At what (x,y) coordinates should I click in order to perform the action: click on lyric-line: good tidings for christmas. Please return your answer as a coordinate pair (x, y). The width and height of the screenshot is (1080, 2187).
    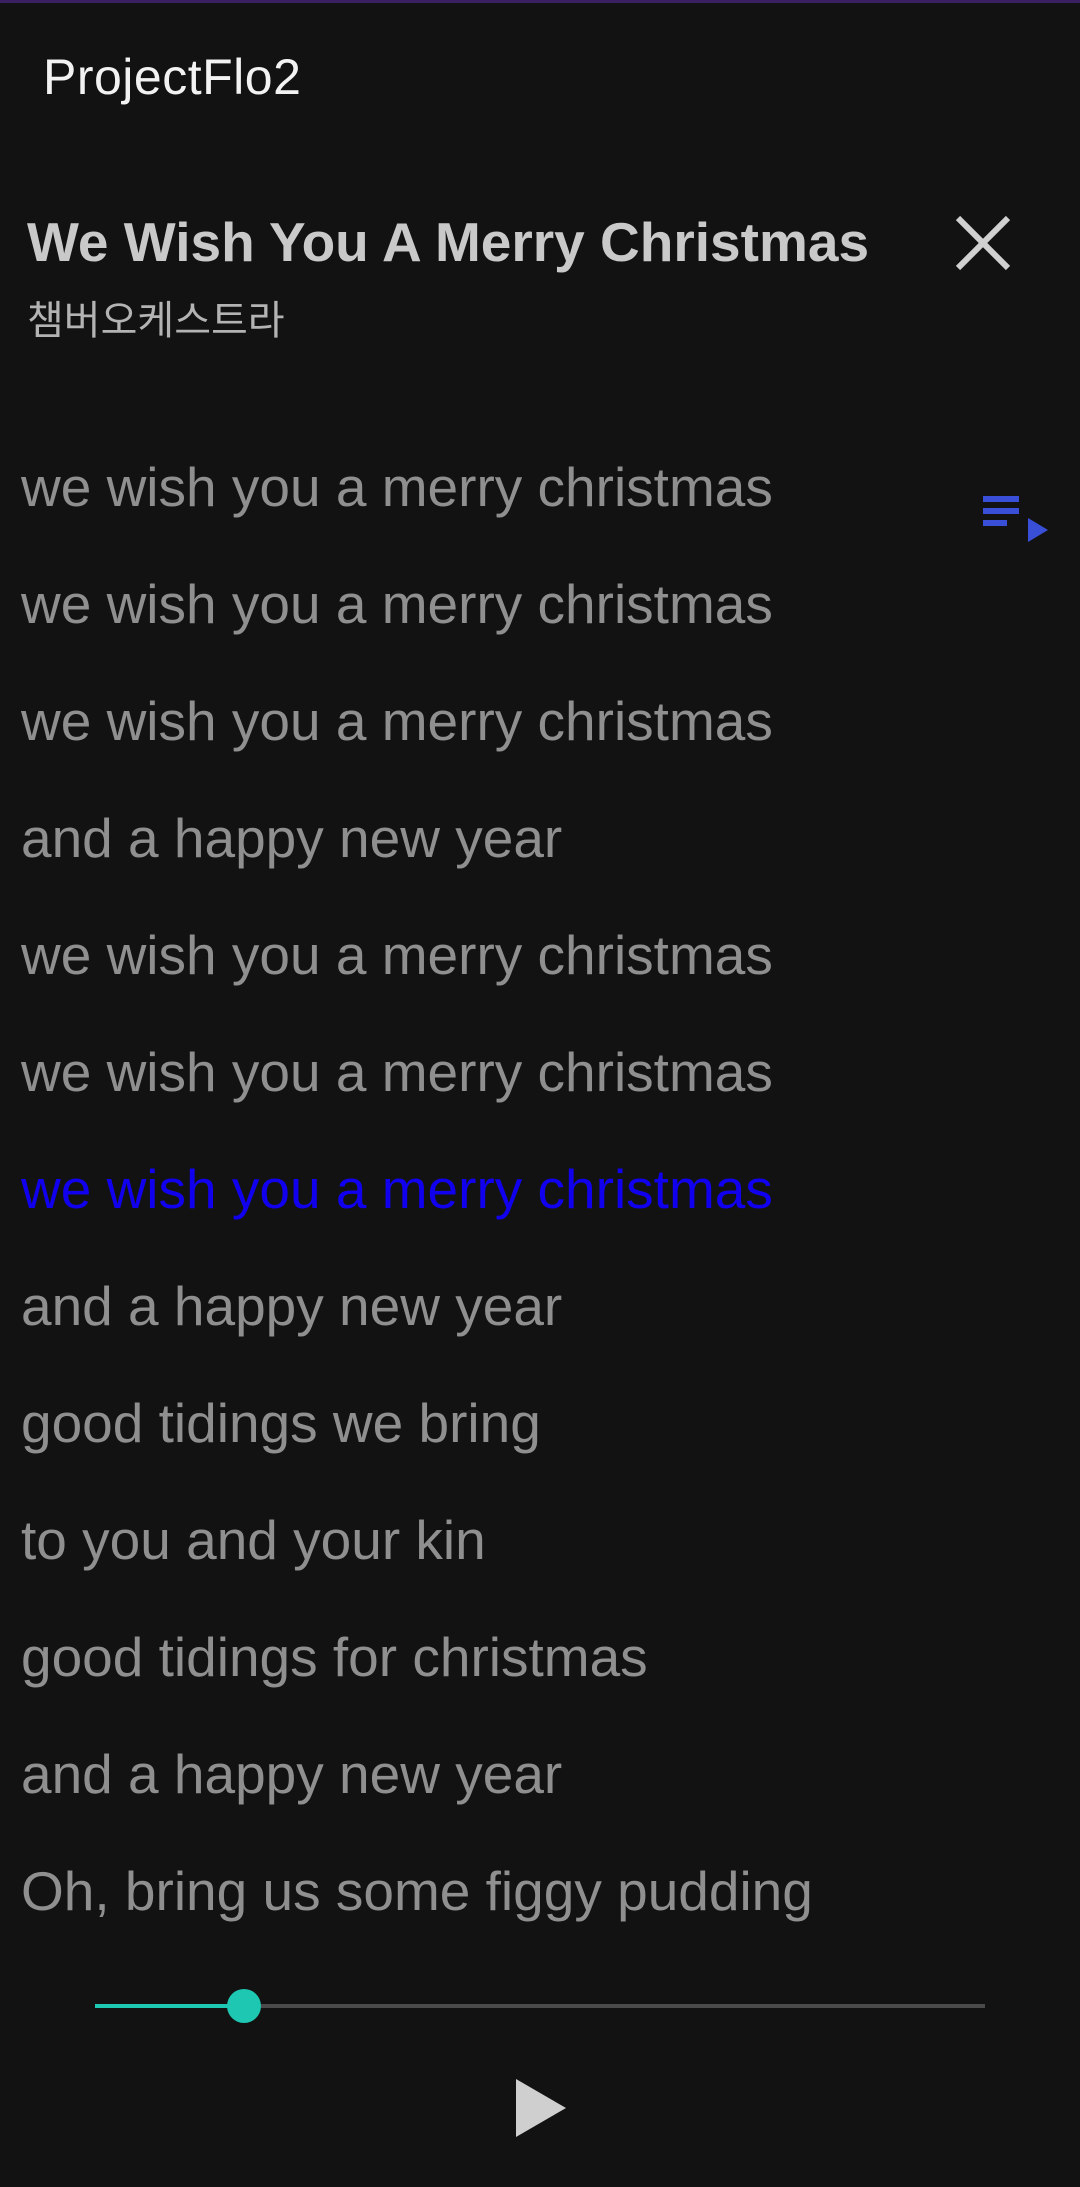
    Looking at the image, I should click on (491, 1671).